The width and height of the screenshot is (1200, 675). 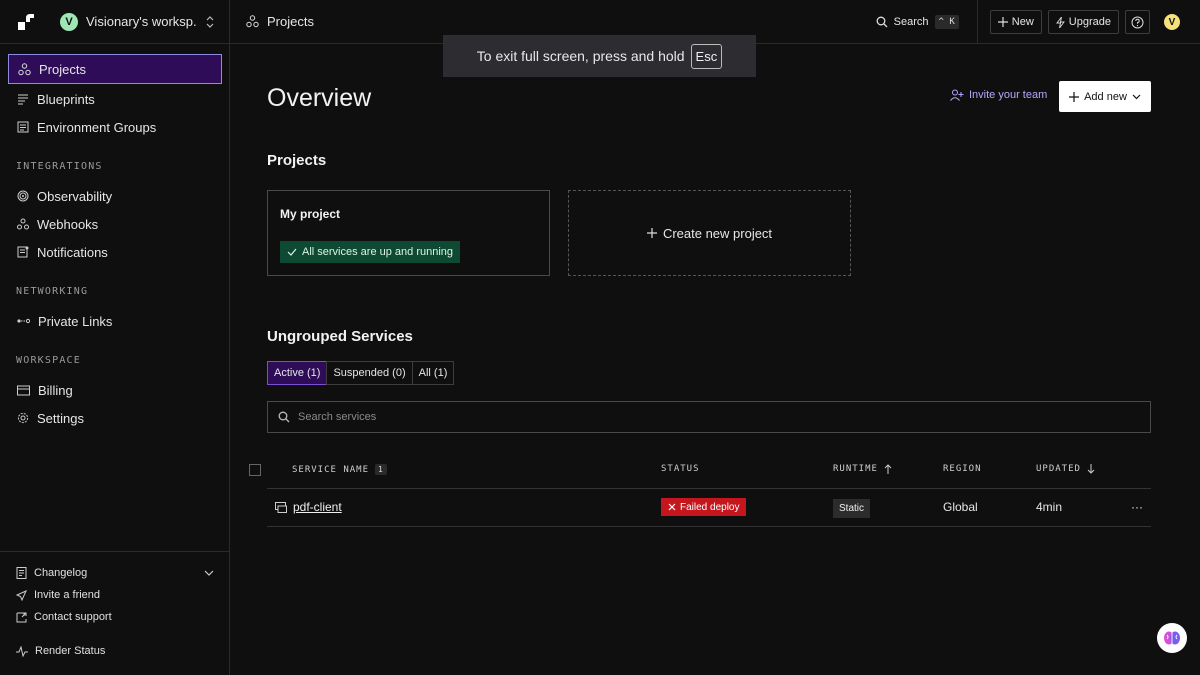 I want to click on breadcrumb-label: Projects, so click(x=290, y=21).